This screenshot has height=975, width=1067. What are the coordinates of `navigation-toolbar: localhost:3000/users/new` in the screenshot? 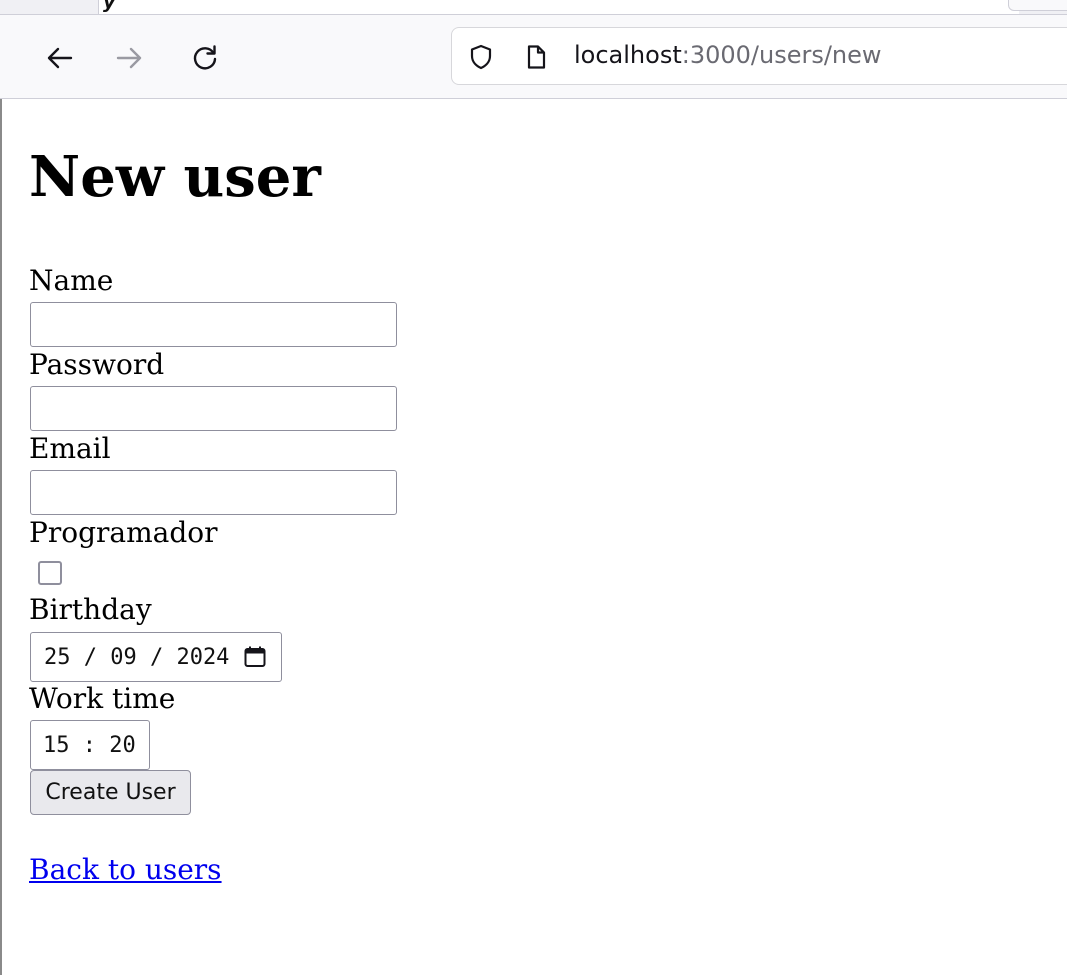 It's located at (533, 57).